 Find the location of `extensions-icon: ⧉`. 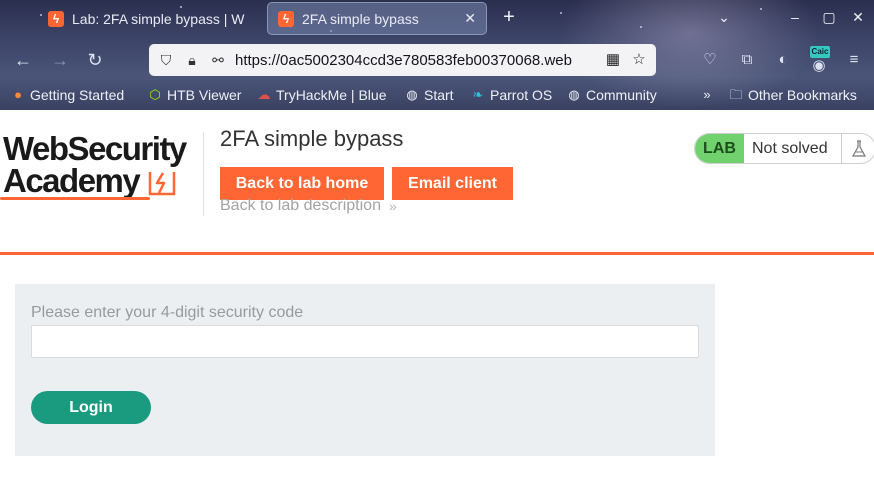

extensions-icon: ⧉ is located at coordinates (747, 60).